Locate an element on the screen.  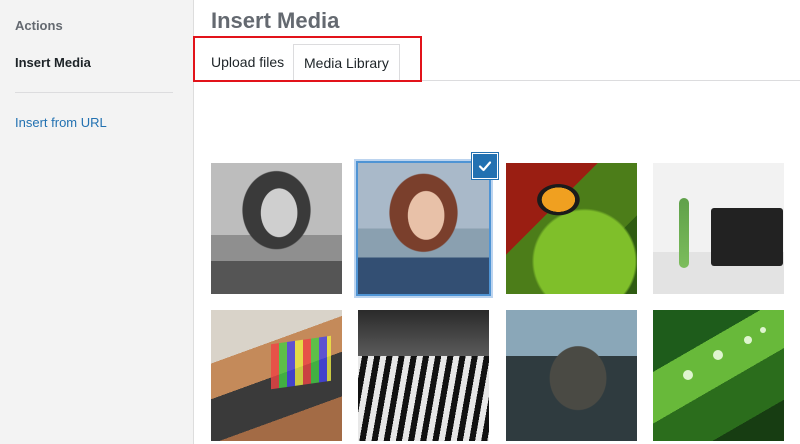
zebras-image is located at coordinates (423, 375).